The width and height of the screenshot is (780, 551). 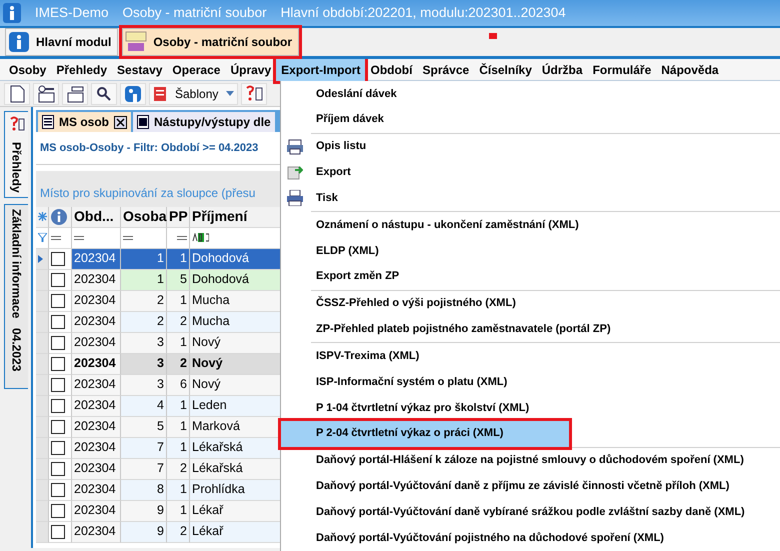 I want to click on new-document-icon, so click(x=17, y=93).